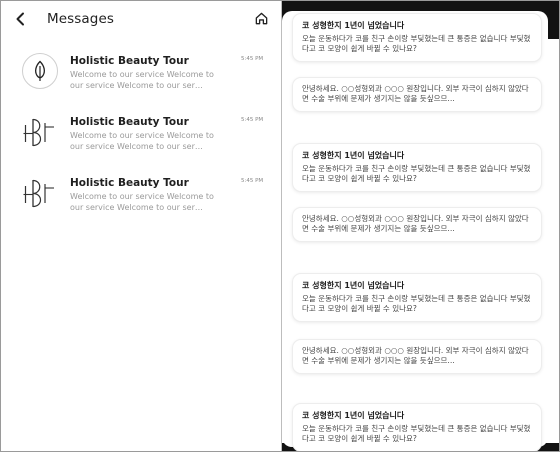  What do you see at coordinates (261, 18) in the screenshot?
I see `home-icon` at bounding box center [261, 18].